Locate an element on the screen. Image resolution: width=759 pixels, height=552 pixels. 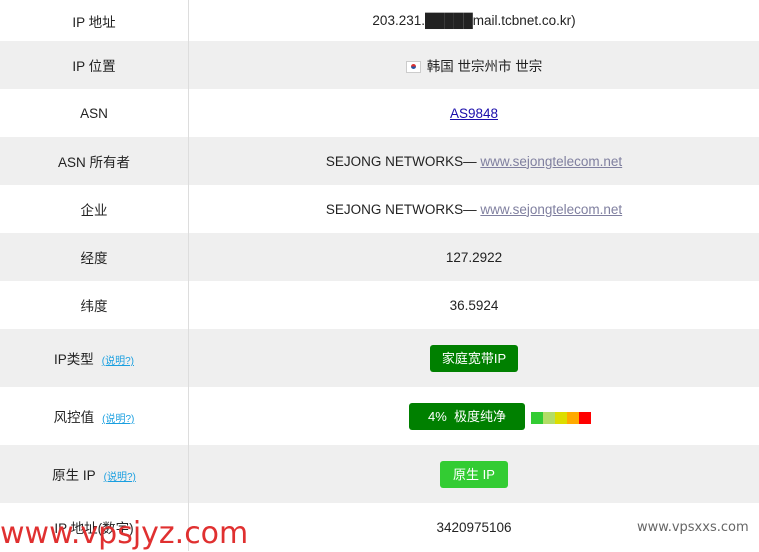
row-ip-address: IP 地址 203.231.█████mail.tcbnet.co.kr) is located at coordinates (379, 20).